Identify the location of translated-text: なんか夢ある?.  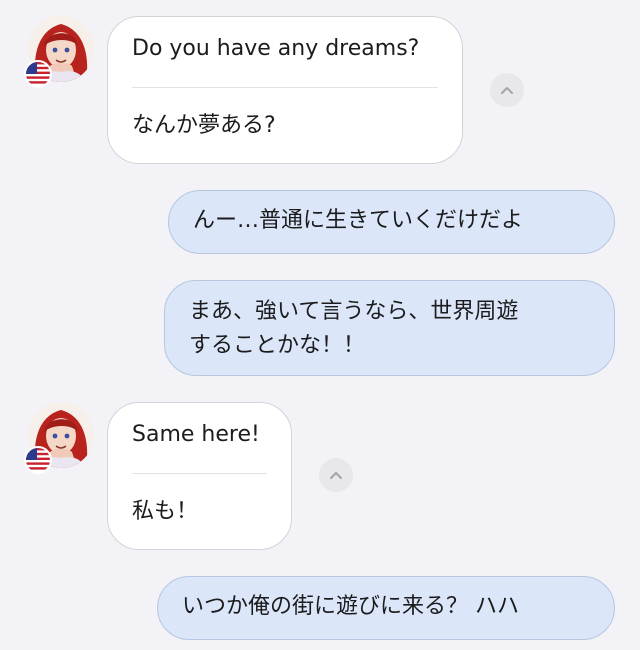
(204, 125).